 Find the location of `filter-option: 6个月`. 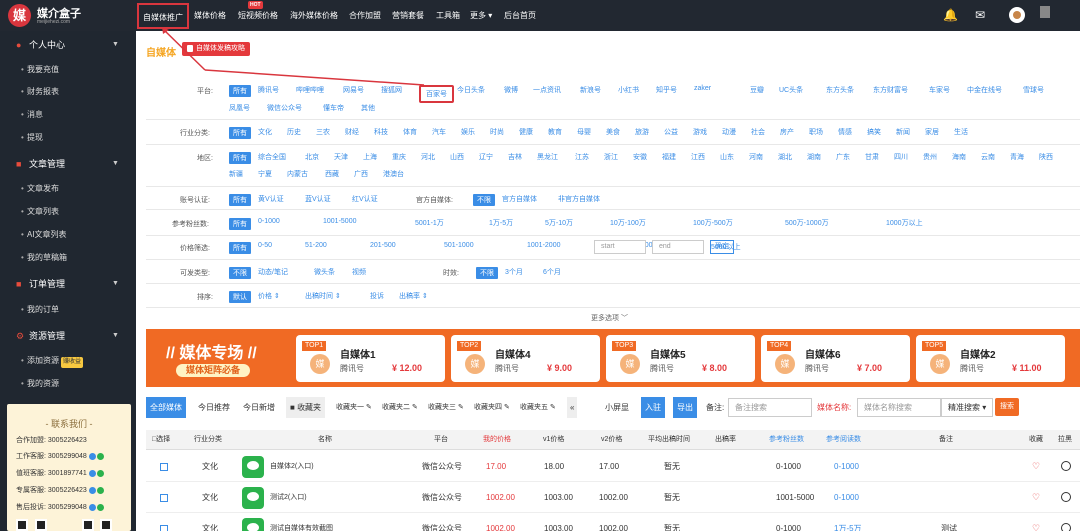

filter-option: 6个月 is located at coordinates (552, 272).